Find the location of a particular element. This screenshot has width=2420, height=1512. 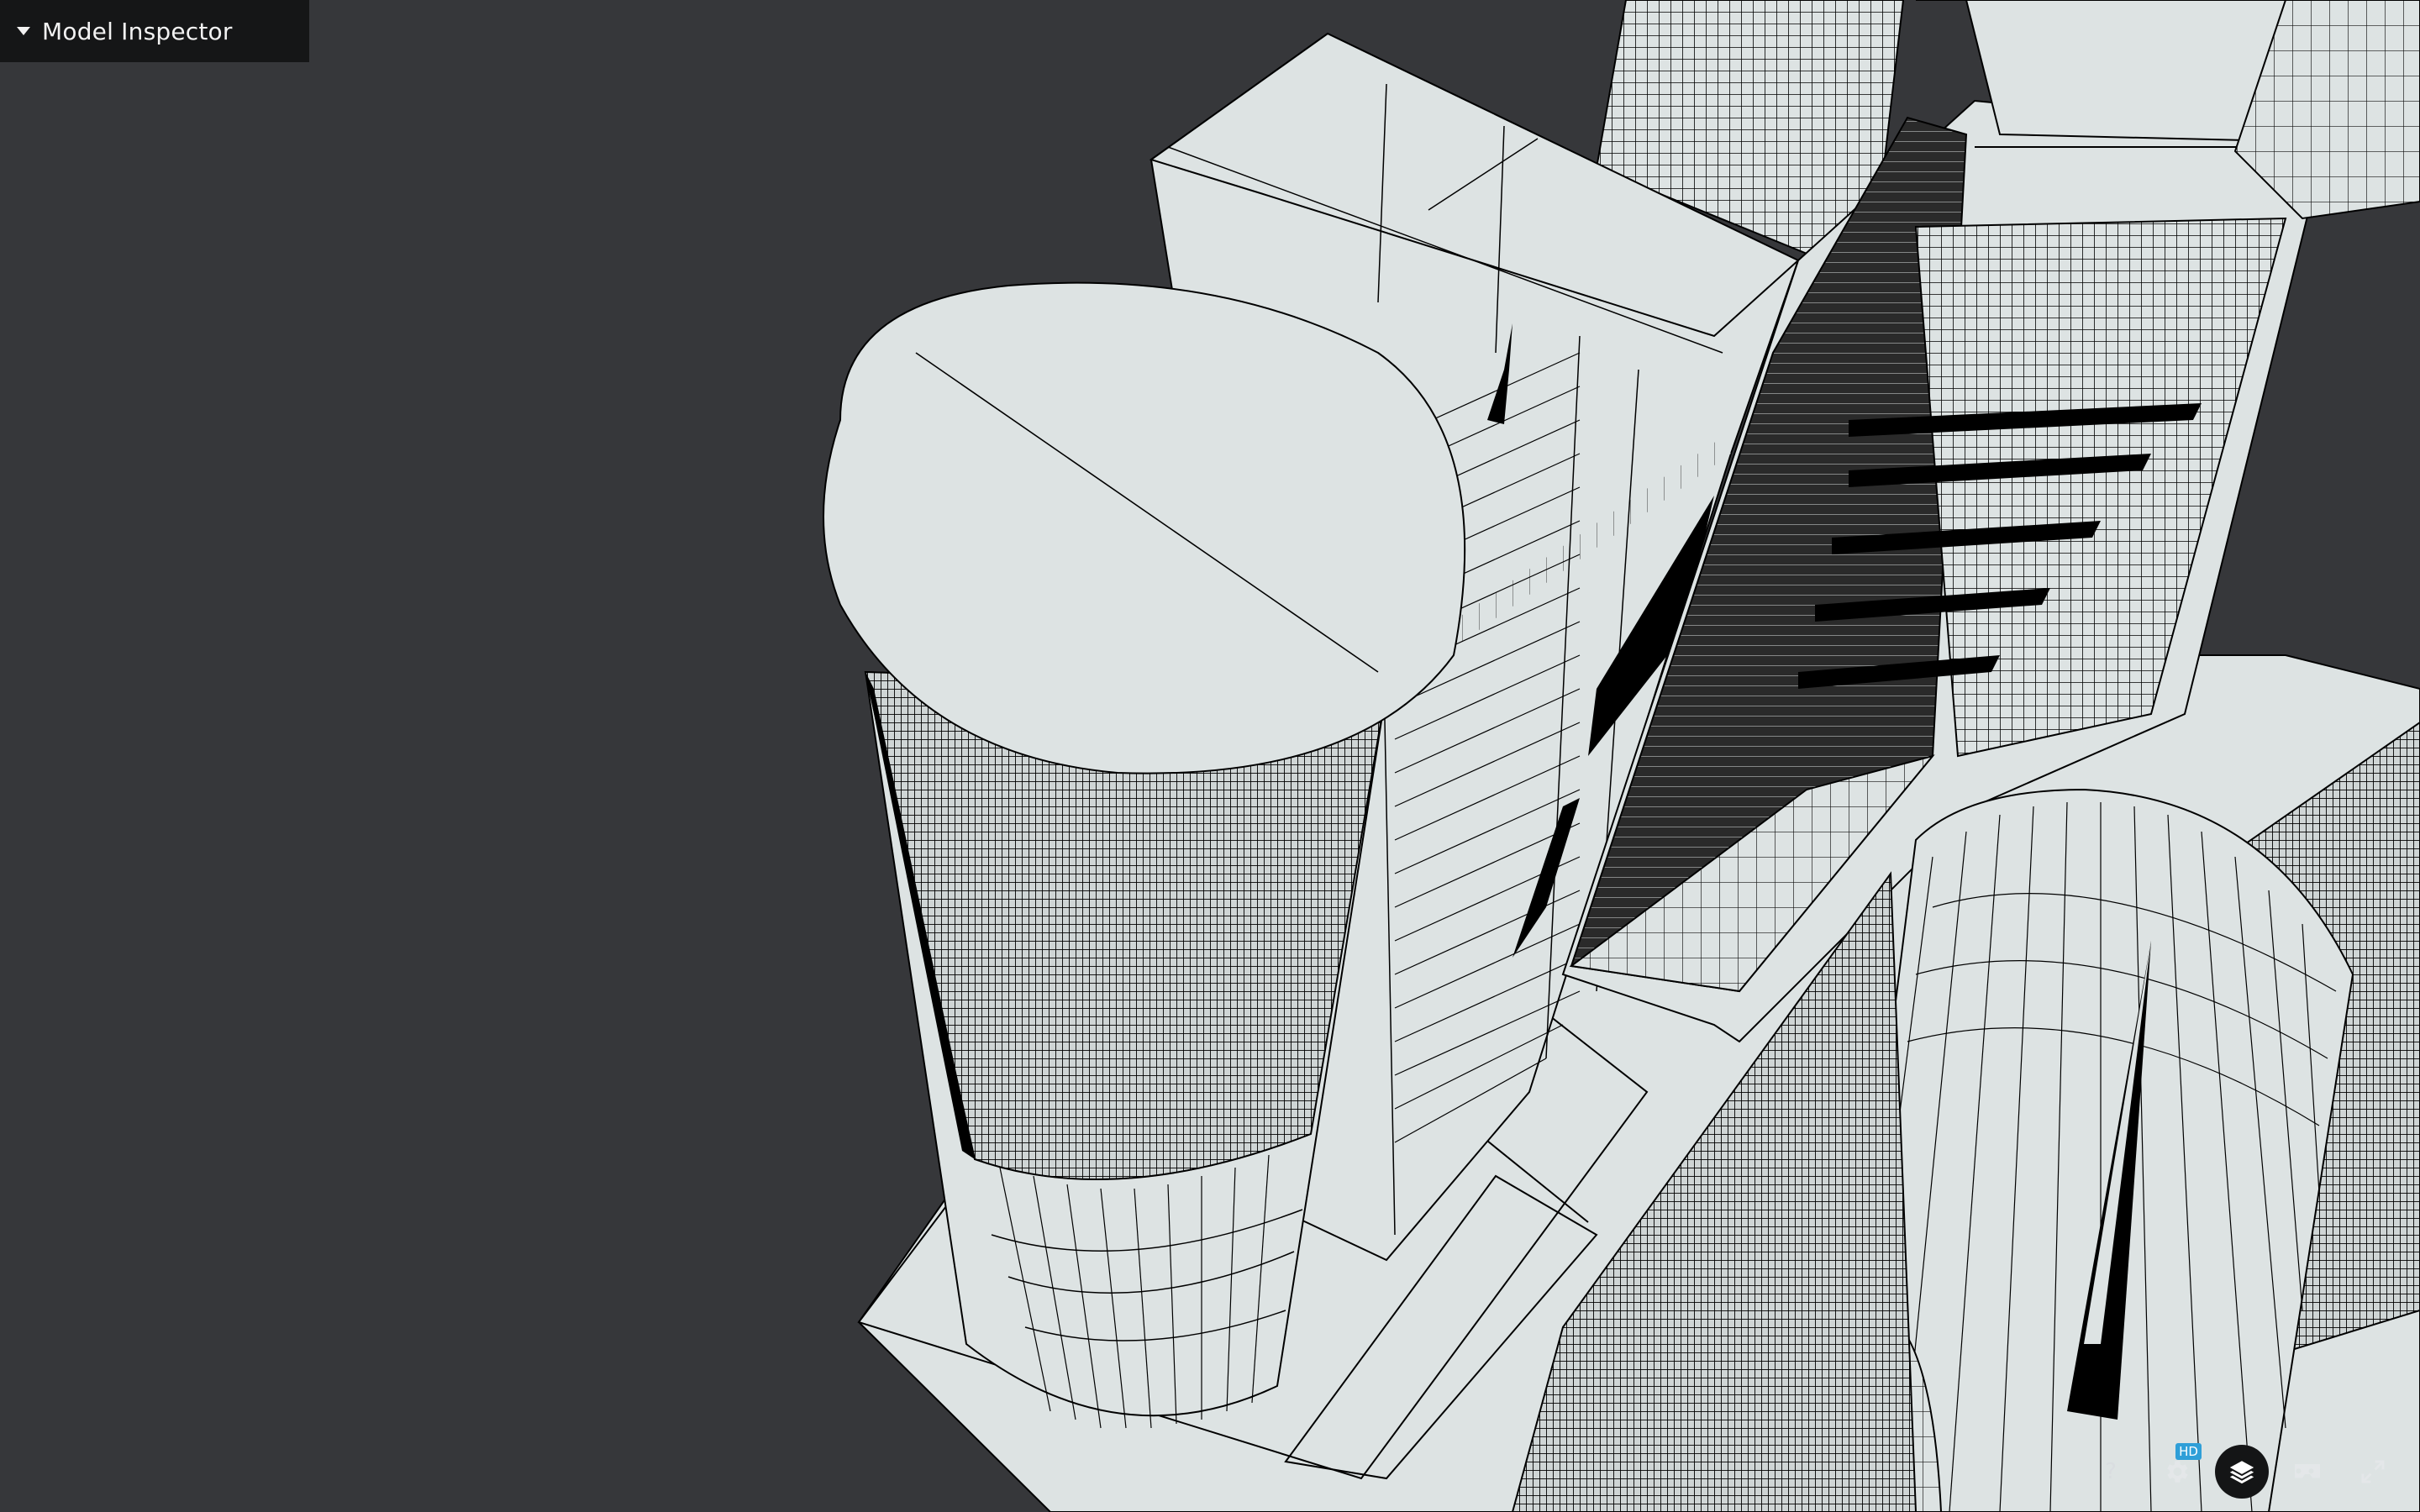

model-inspector-label: Model Inspector is located at coordinates (138, 31).